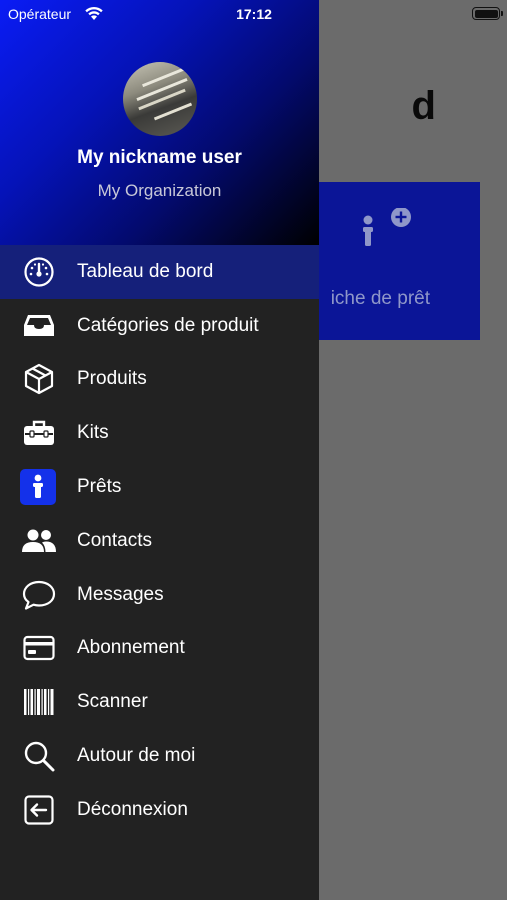 This screenshot has height=900, width=507. Describe the element at coordinates (390, 261) in the screenshot. I see `new-loan-card: iche de prêt` at that location.